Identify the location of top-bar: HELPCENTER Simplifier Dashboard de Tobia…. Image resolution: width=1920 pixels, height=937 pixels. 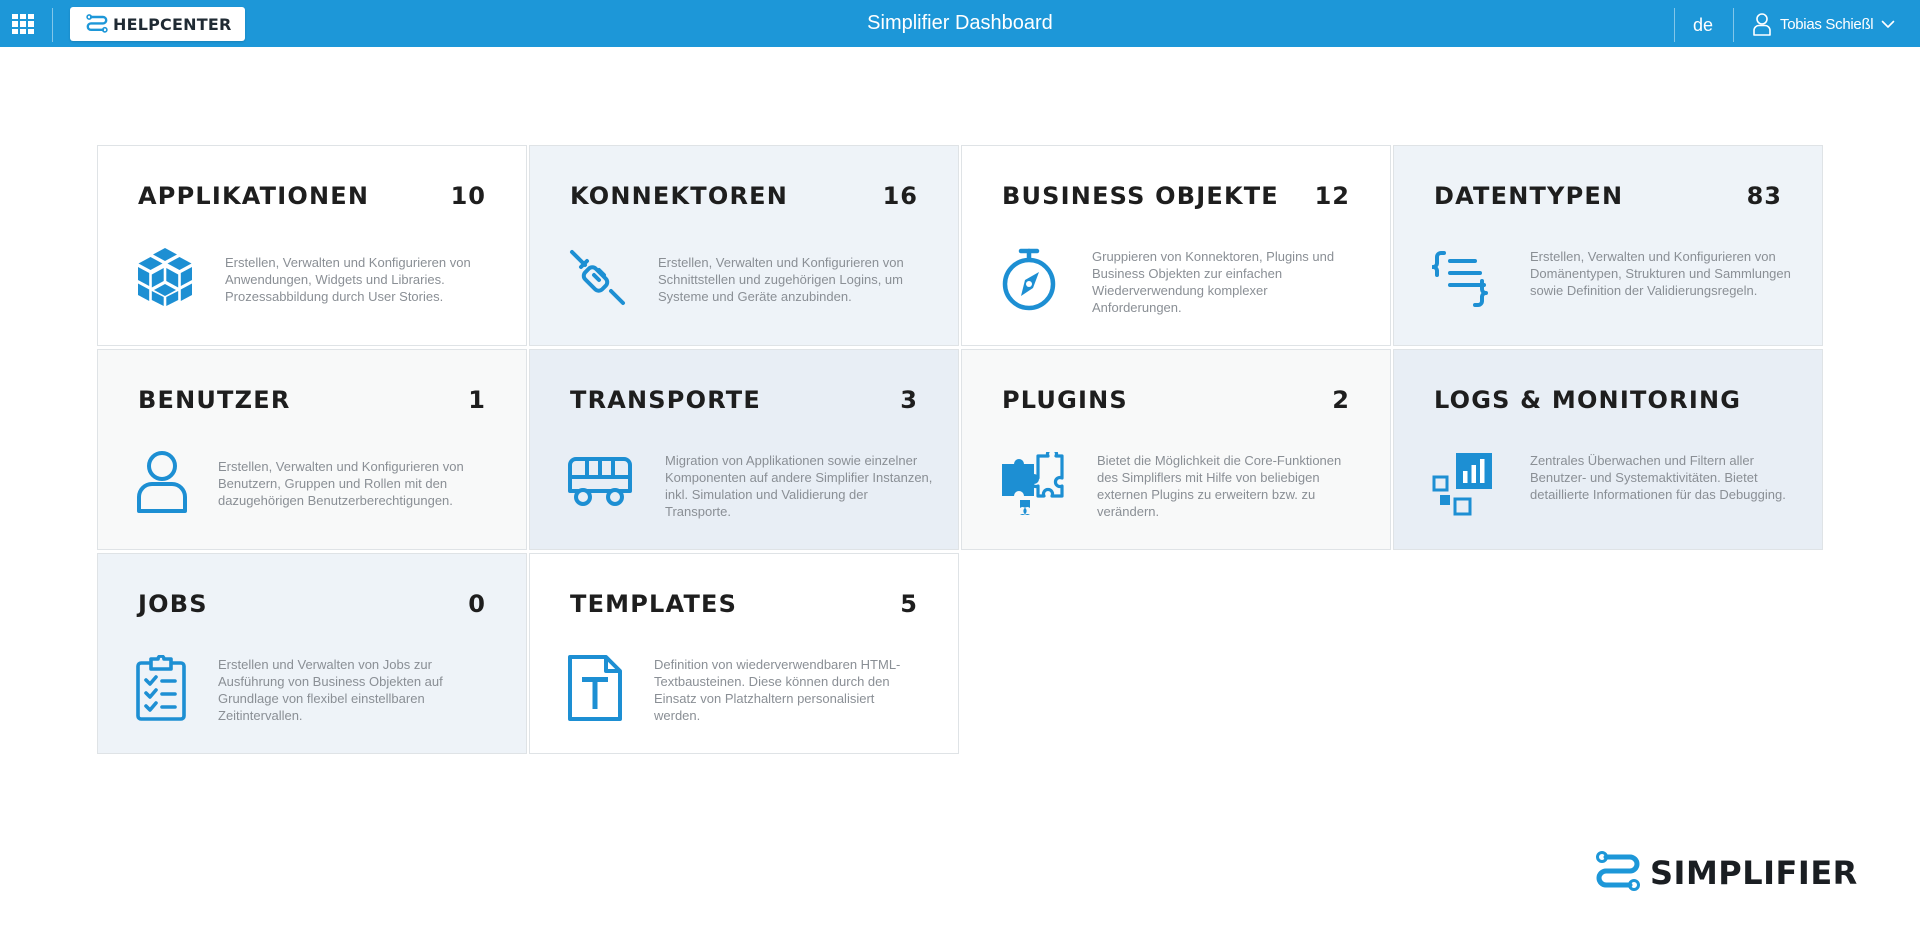
(960, 23).